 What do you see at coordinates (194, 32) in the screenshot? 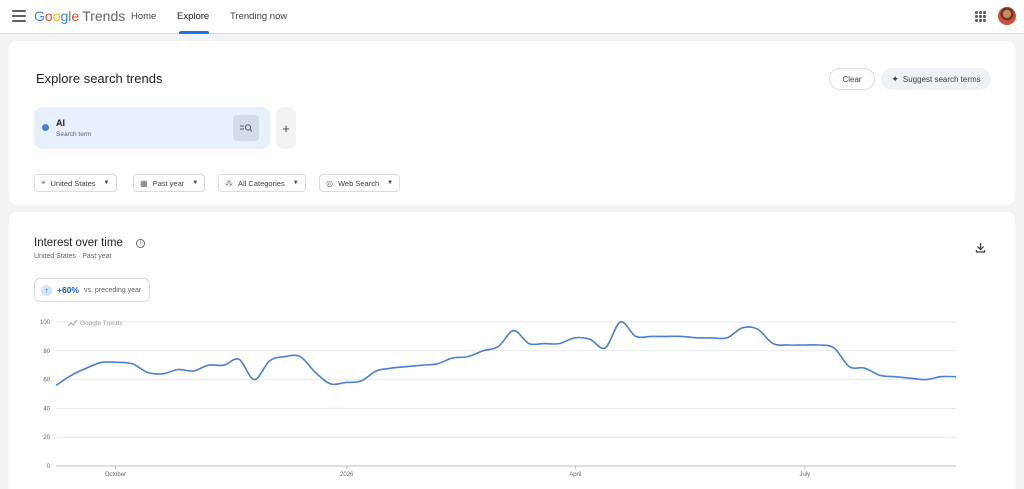
I see `active-tab-indicator` at bounding box center [194, 32].